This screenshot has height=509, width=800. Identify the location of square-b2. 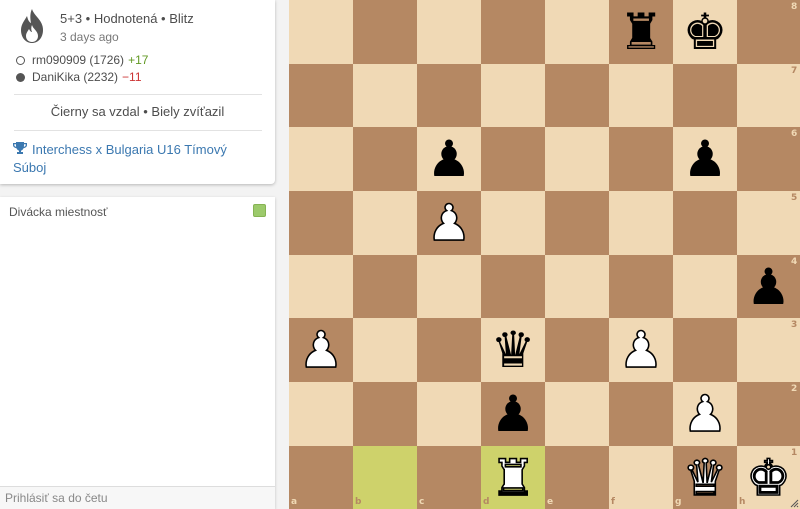
(385, 414).